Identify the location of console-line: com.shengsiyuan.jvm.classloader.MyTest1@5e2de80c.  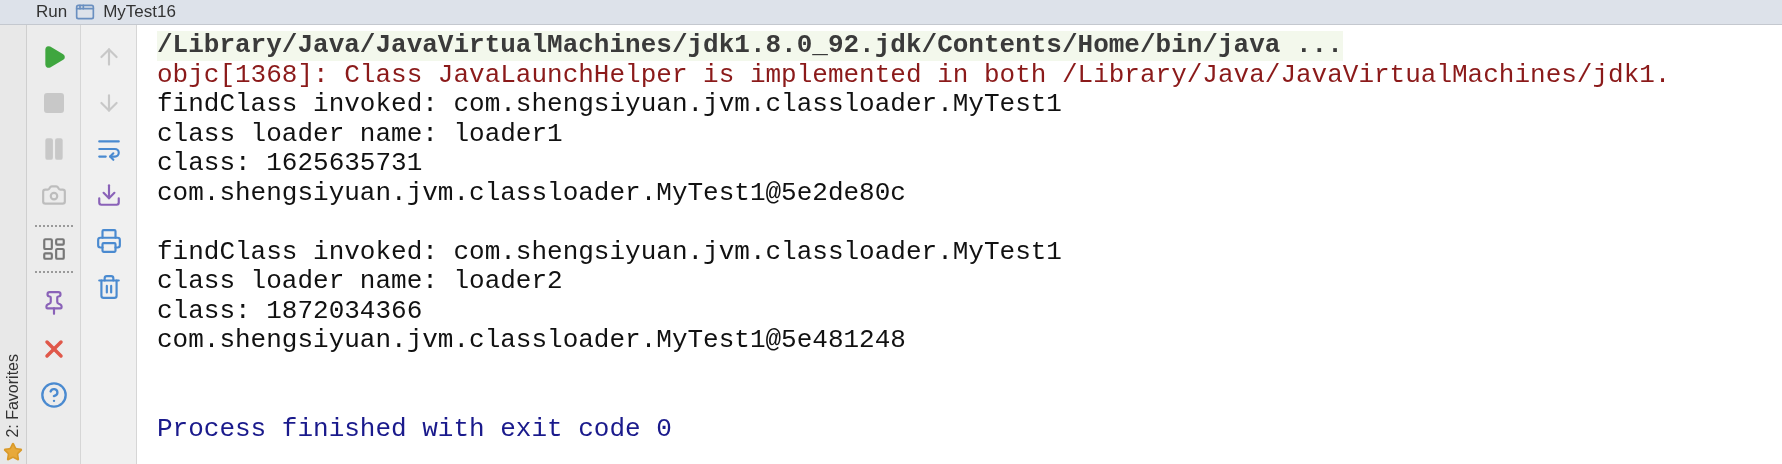
(531, 193).